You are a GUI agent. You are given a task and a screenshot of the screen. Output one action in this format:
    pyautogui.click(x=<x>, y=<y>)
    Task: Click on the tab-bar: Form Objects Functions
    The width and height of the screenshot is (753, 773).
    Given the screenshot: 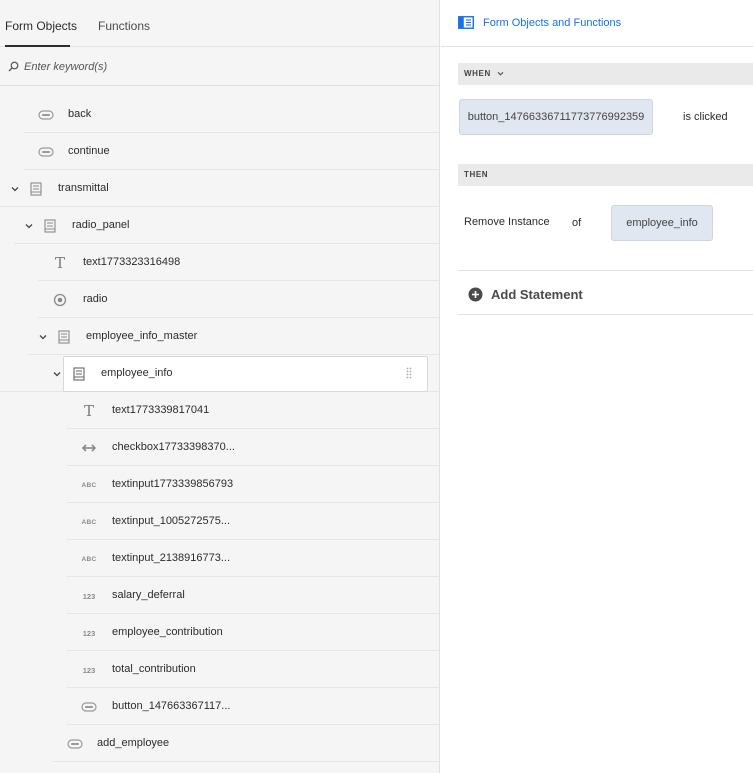 What is the action you would take?
    pyautogui.click(x=220, y=23)
    